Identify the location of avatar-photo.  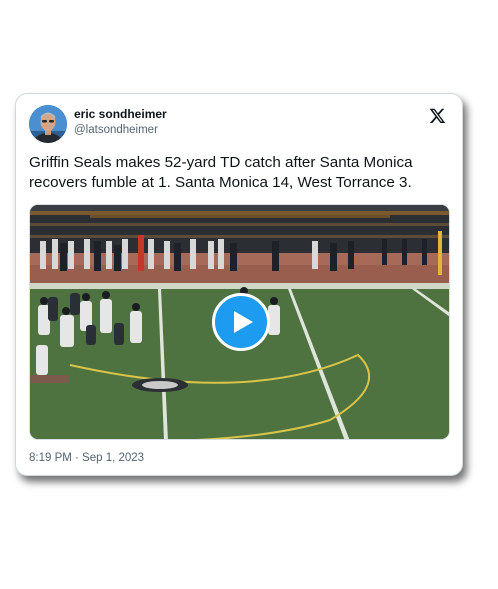
(48, 124).